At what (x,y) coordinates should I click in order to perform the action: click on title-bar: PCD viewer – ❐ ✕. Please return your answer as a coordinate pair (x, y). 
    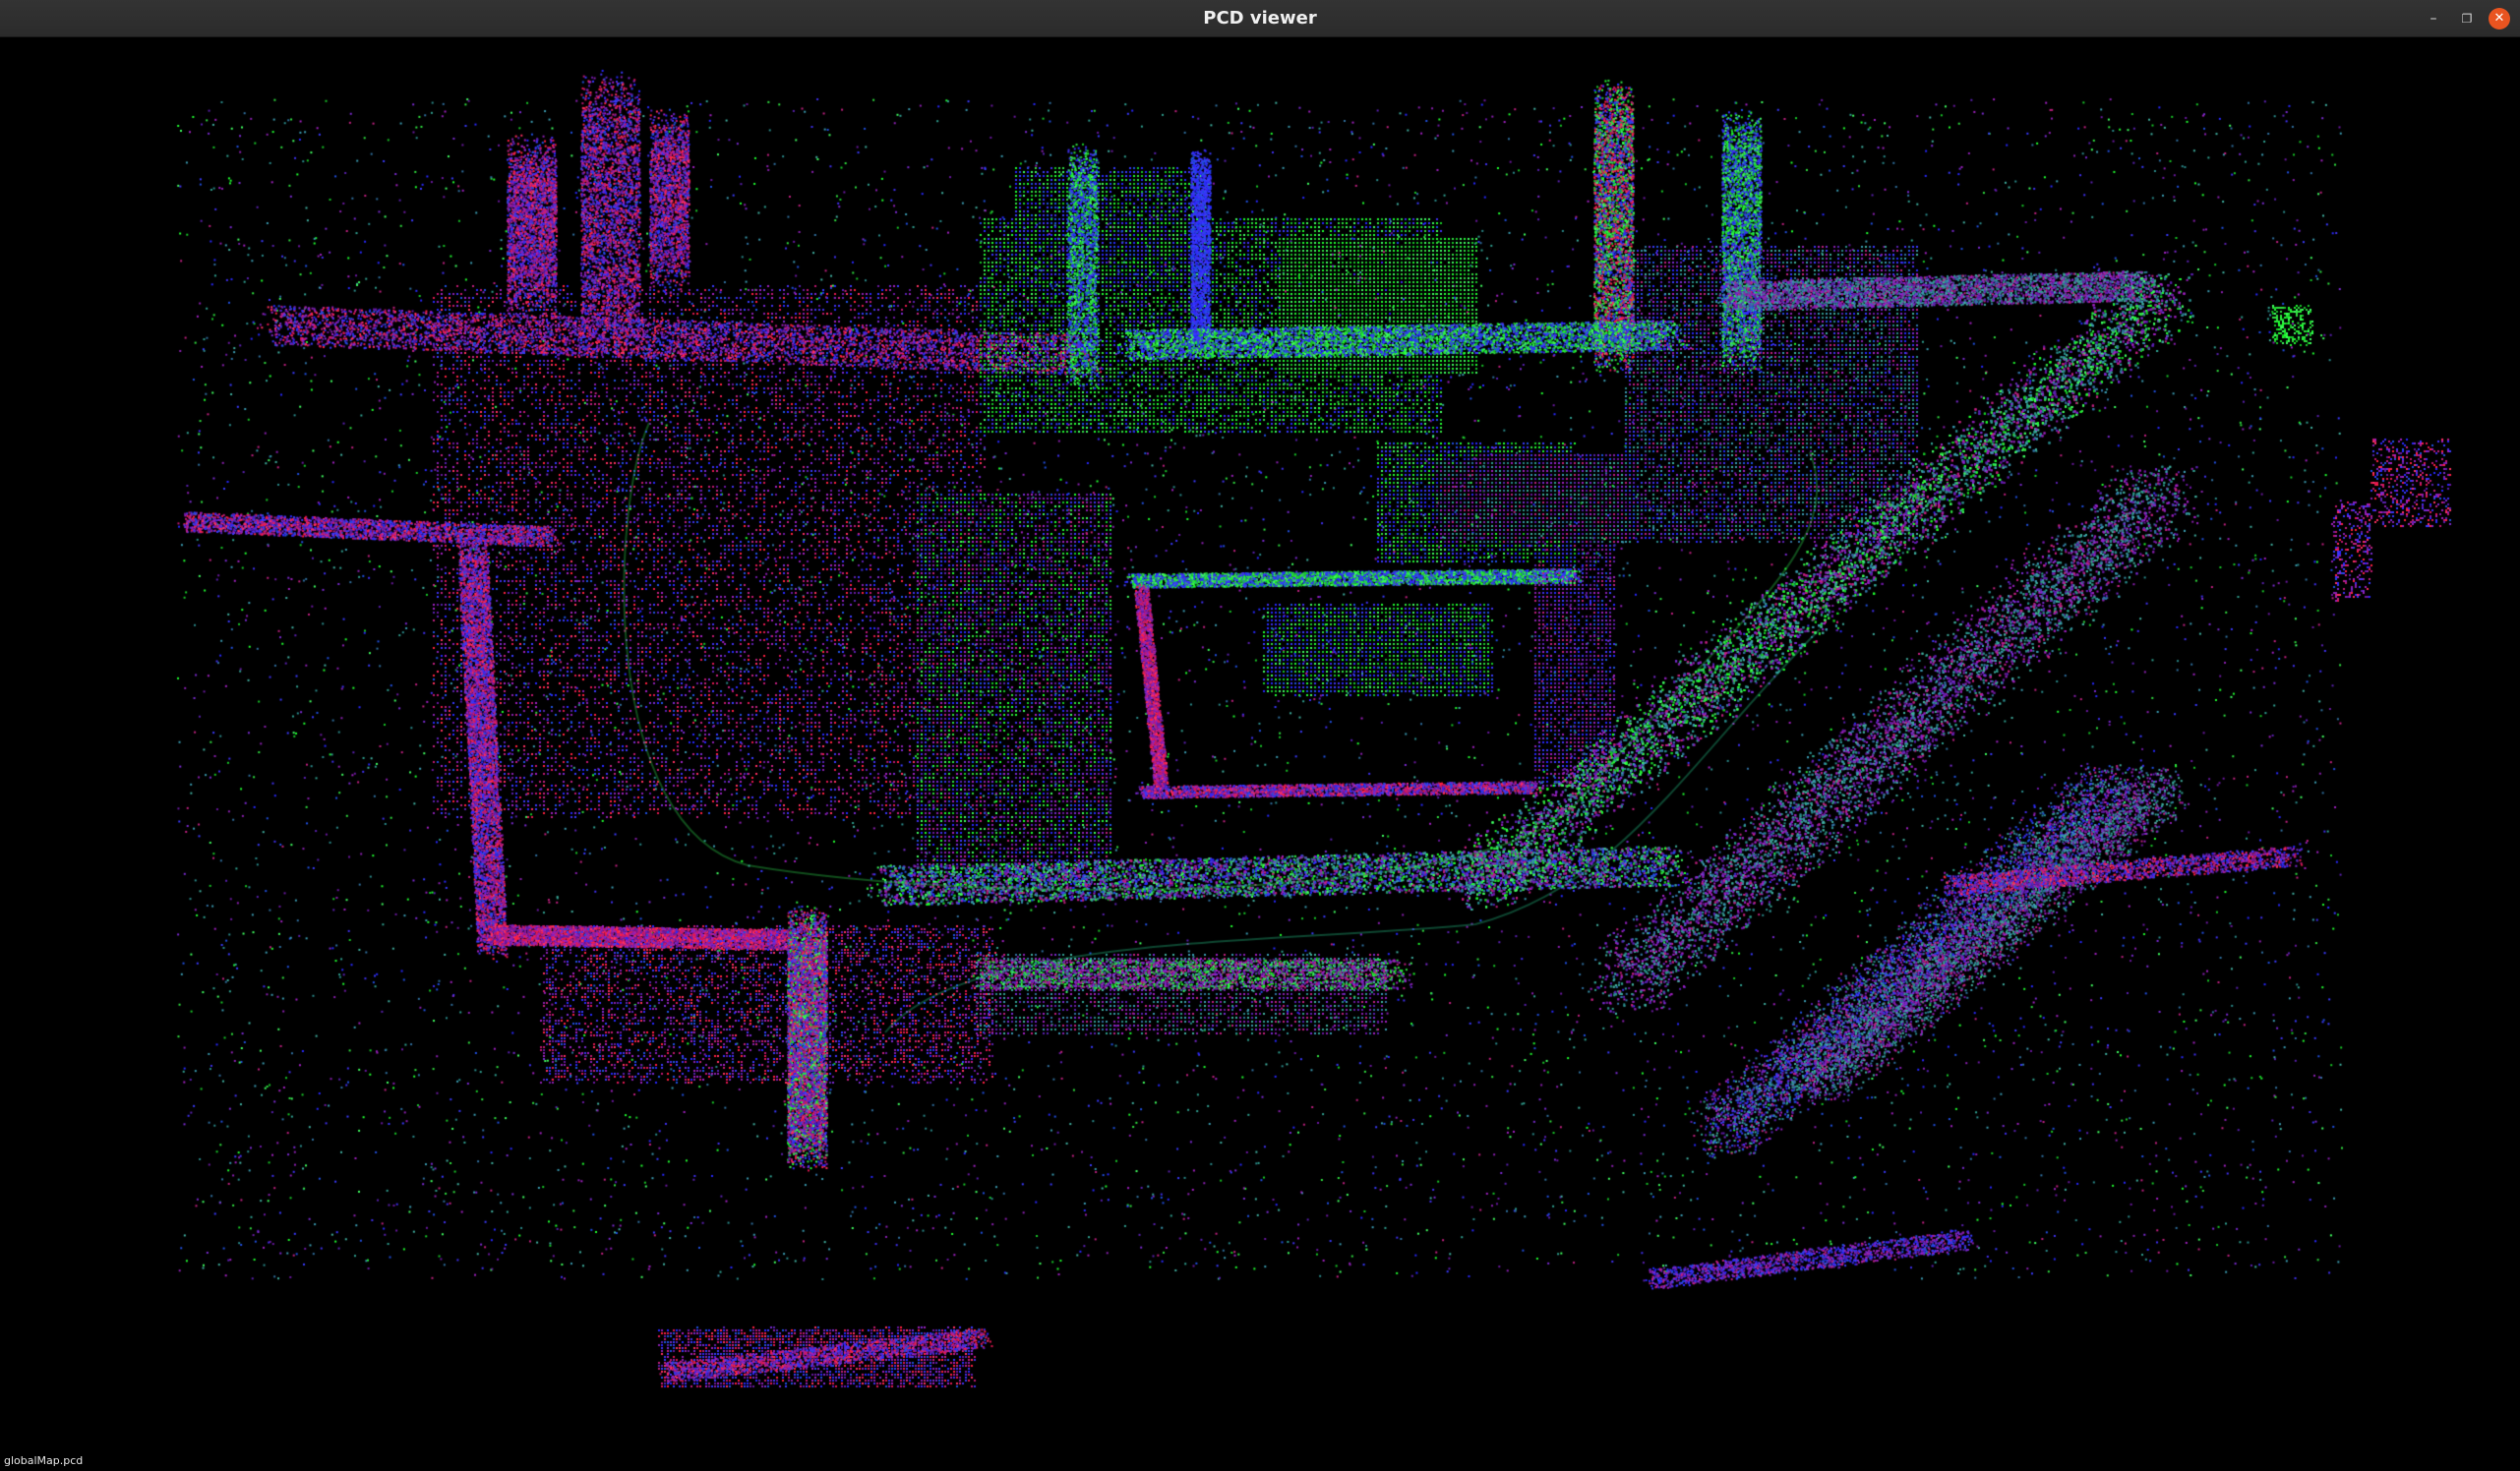
    Looking at the image, I should click on (1260, 18).